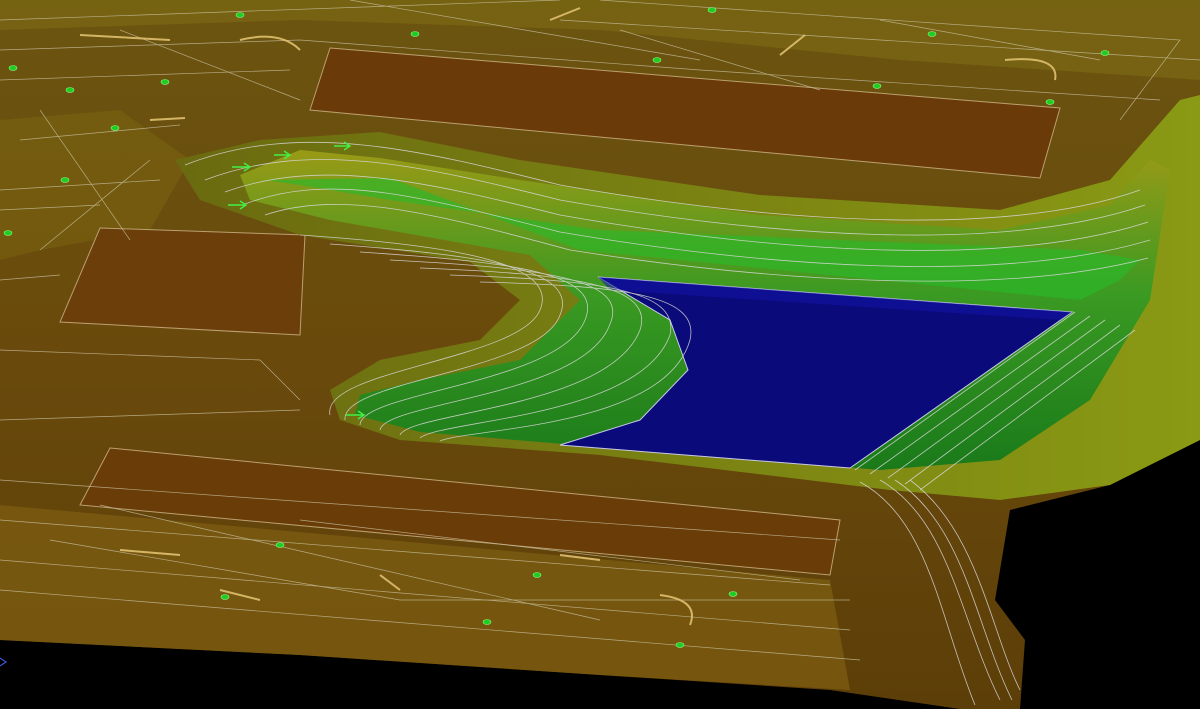 This screenshot has height=709, width=1200. I want to click on view-edge-marker, so click(3, 662).